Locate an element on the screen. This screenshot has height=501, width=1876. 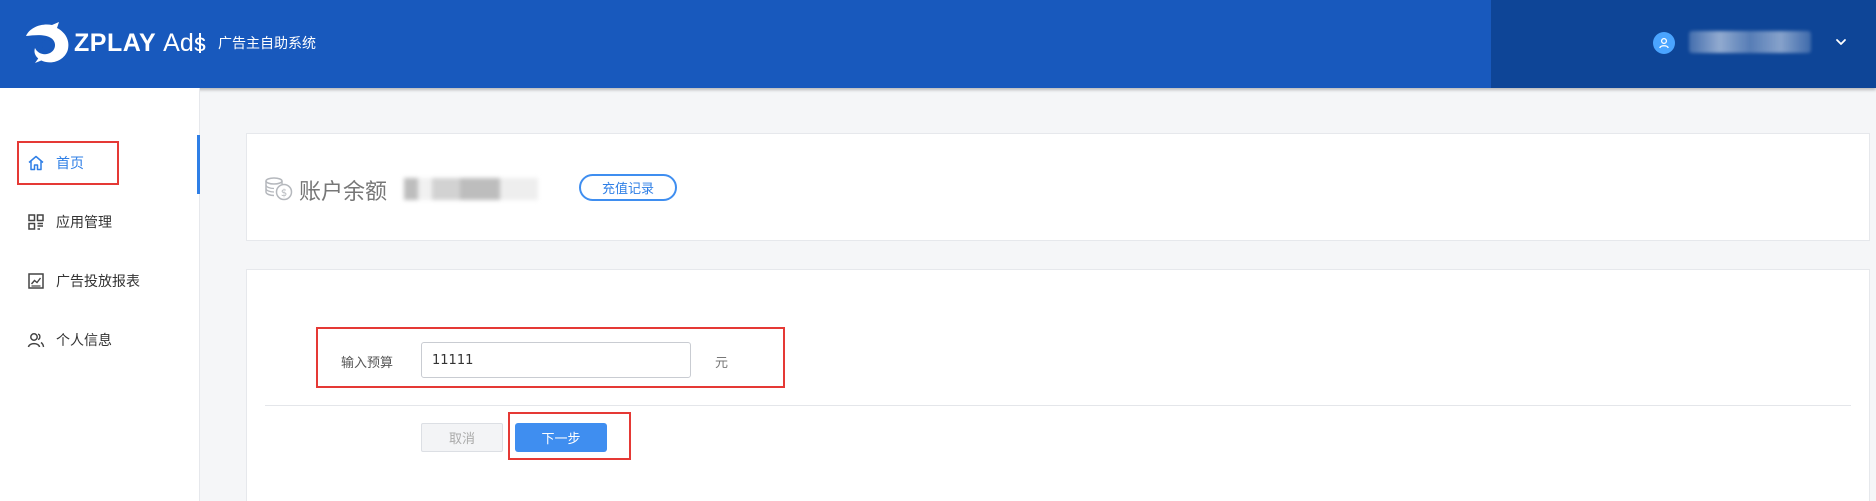
header-user-area is located at coordinates (1683, 44).